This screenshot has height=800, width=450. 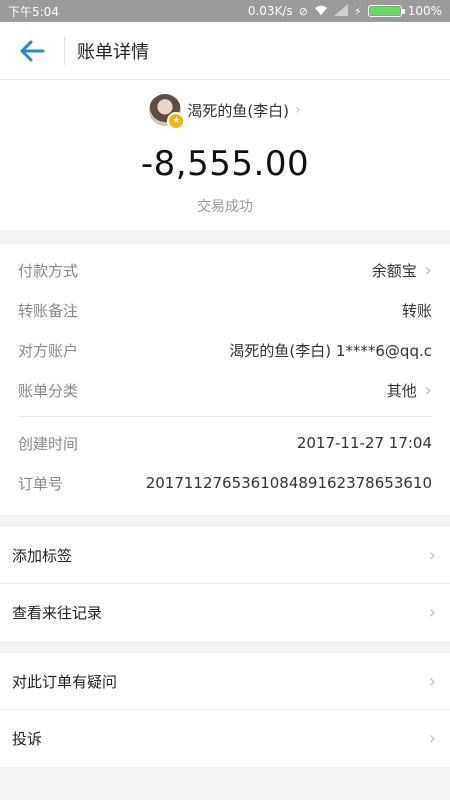 What do you see at coordinates (33, 11) in the screenshot?
I see `status-time: 下午5:04` at bounding box center [33, 11].